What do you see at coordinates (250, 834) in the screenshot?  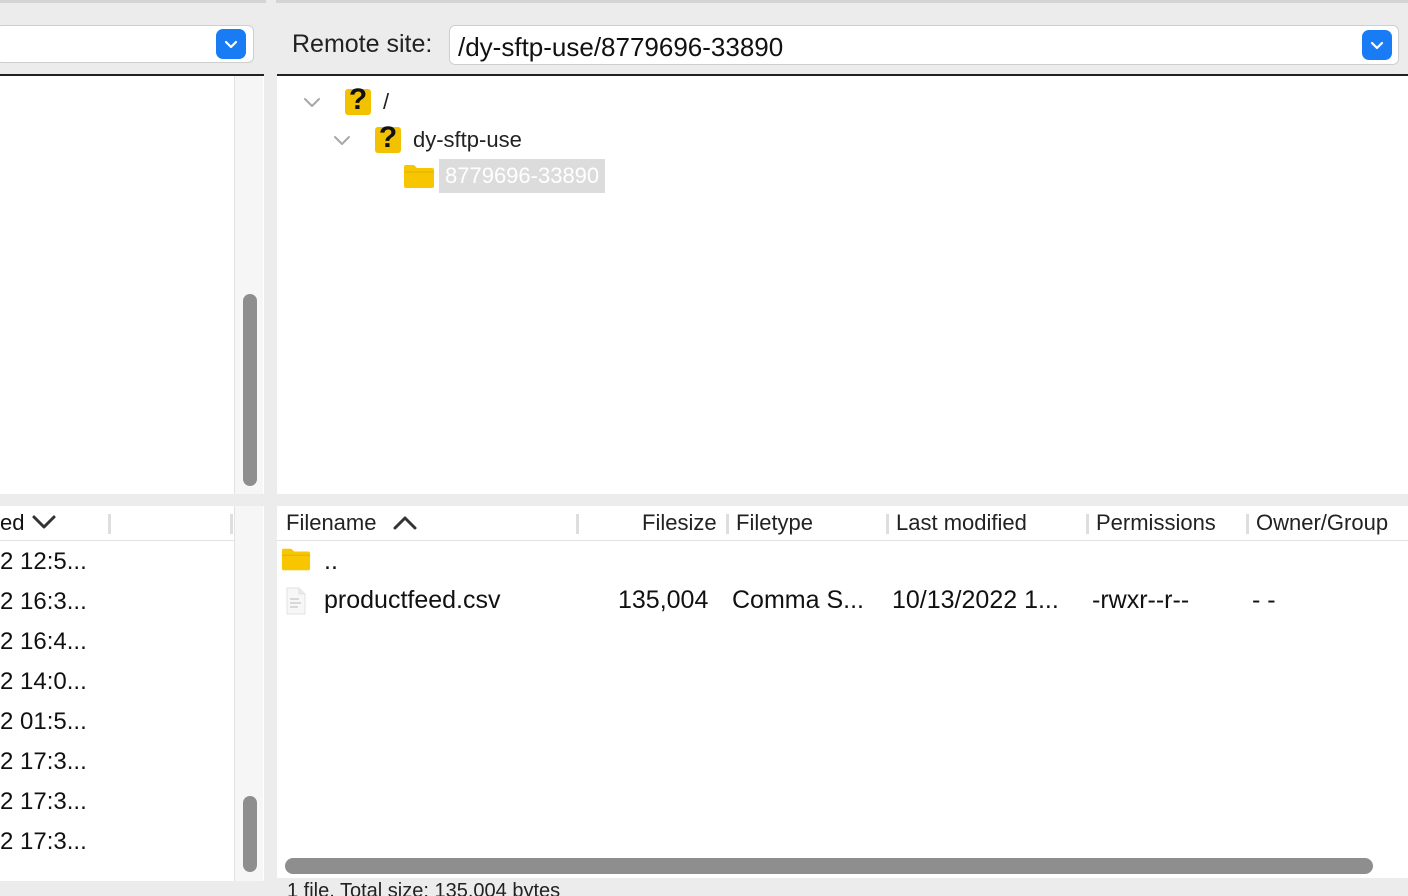 I see `local-list-scrollbar-thumb` at bounding box center [250, 834].